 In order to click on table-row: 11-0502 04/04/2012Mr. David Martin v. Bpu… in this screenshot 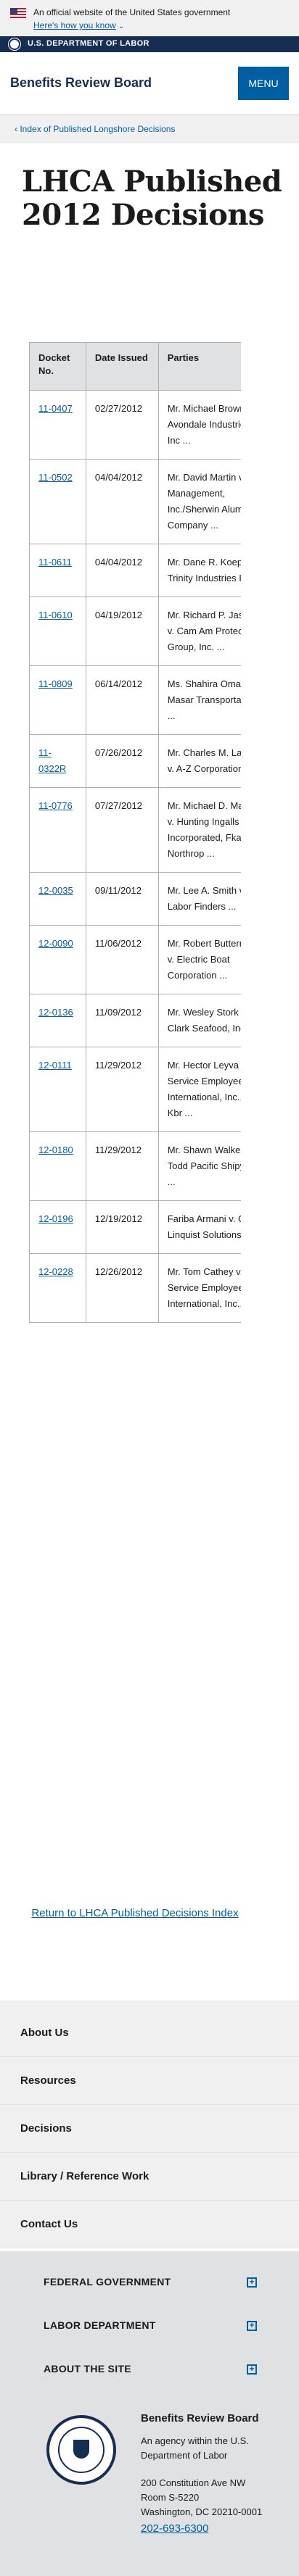, I will do `click(135, 501)`.